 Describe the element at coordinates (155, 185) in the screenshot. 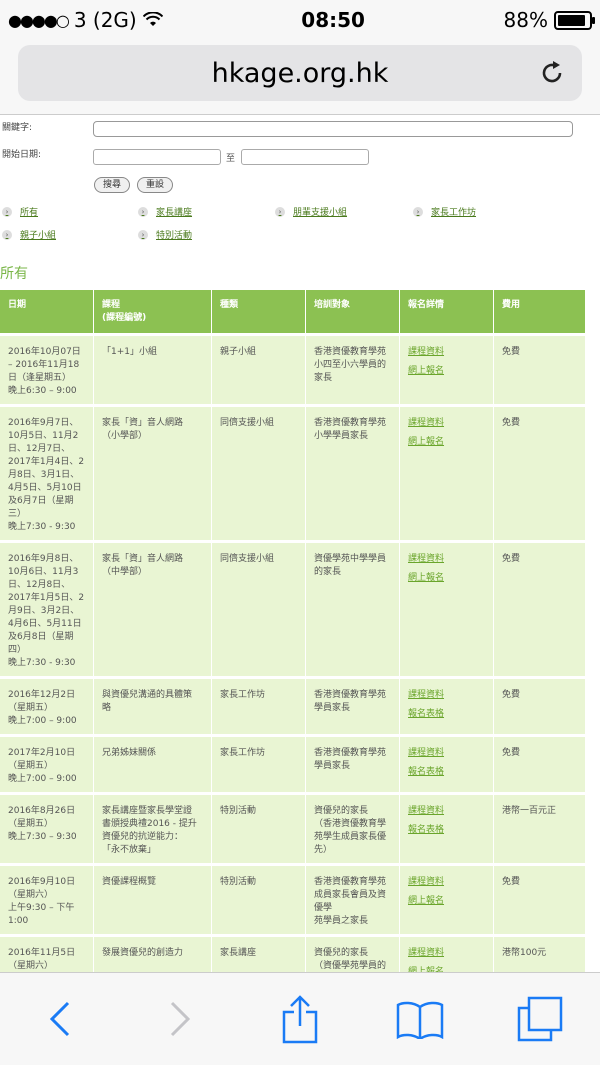

I see `reset-button: 重設` at that location.